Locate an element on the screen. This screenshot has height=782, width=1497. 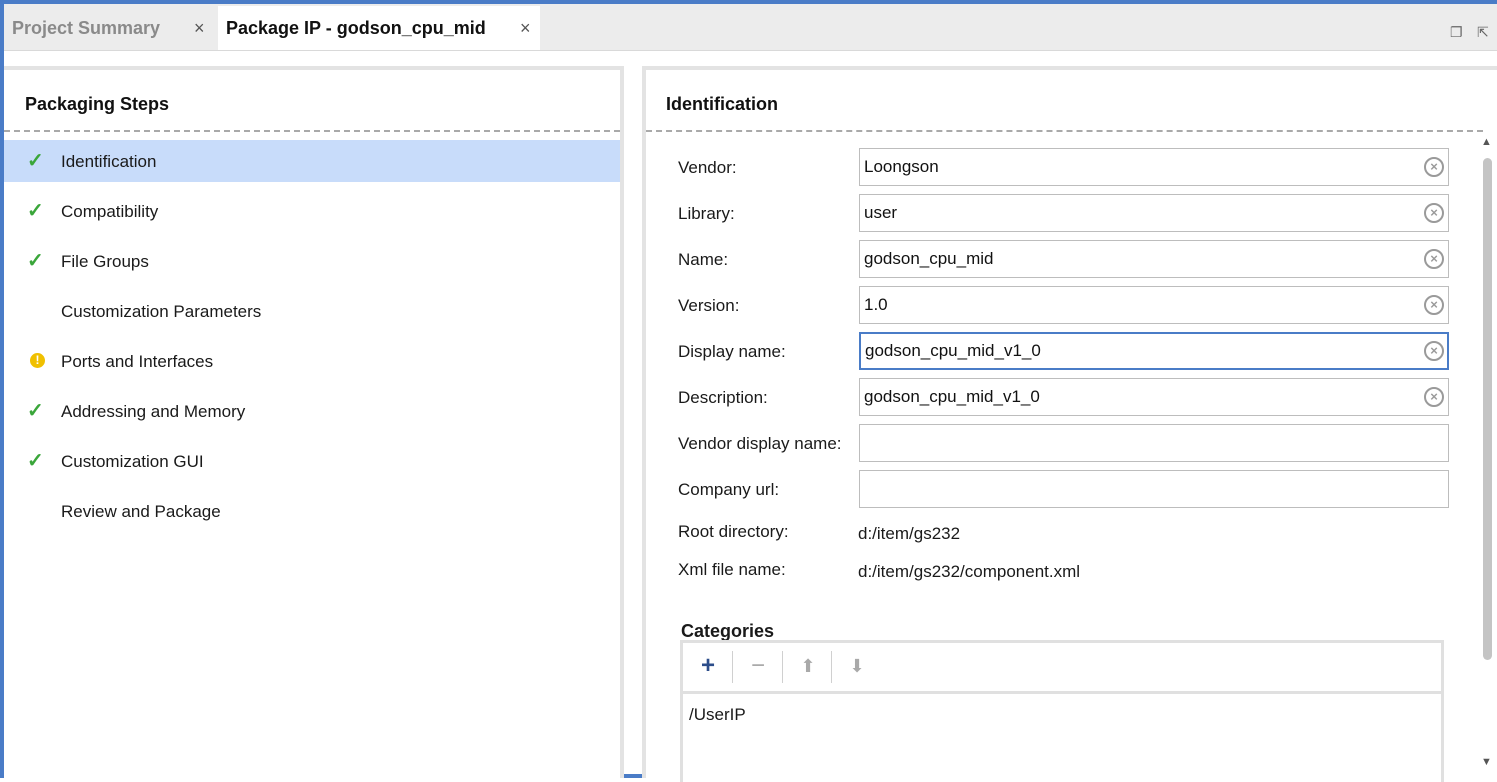
warning-icon: ! is located at coordinates (37, 360).